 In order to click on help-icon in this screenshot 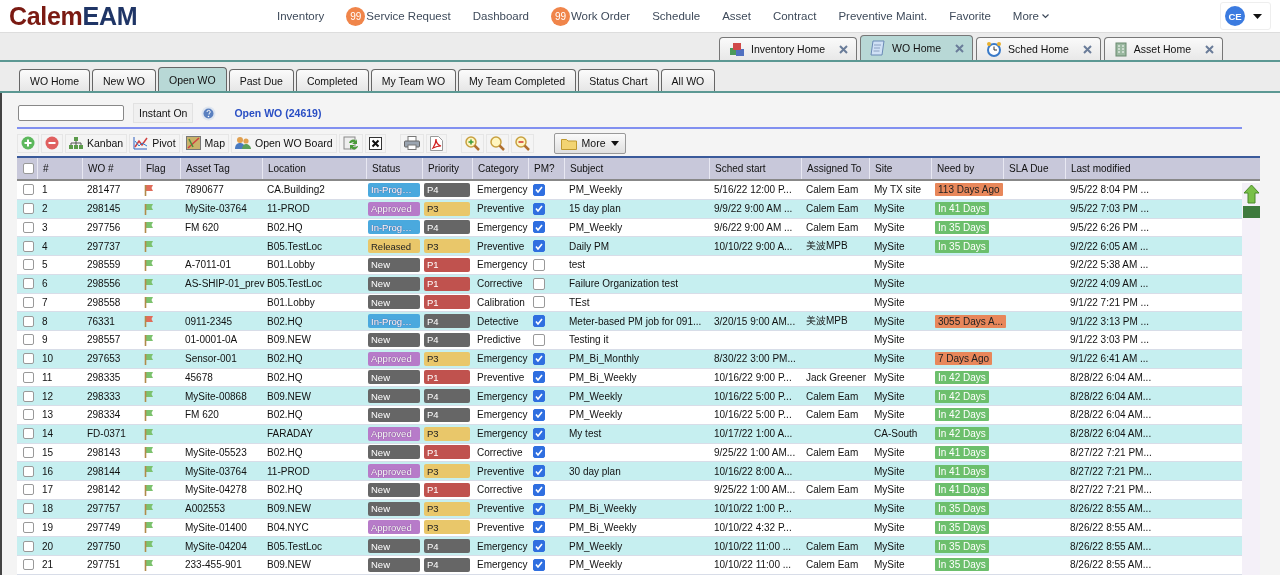, I will do `click(209, 113)`.